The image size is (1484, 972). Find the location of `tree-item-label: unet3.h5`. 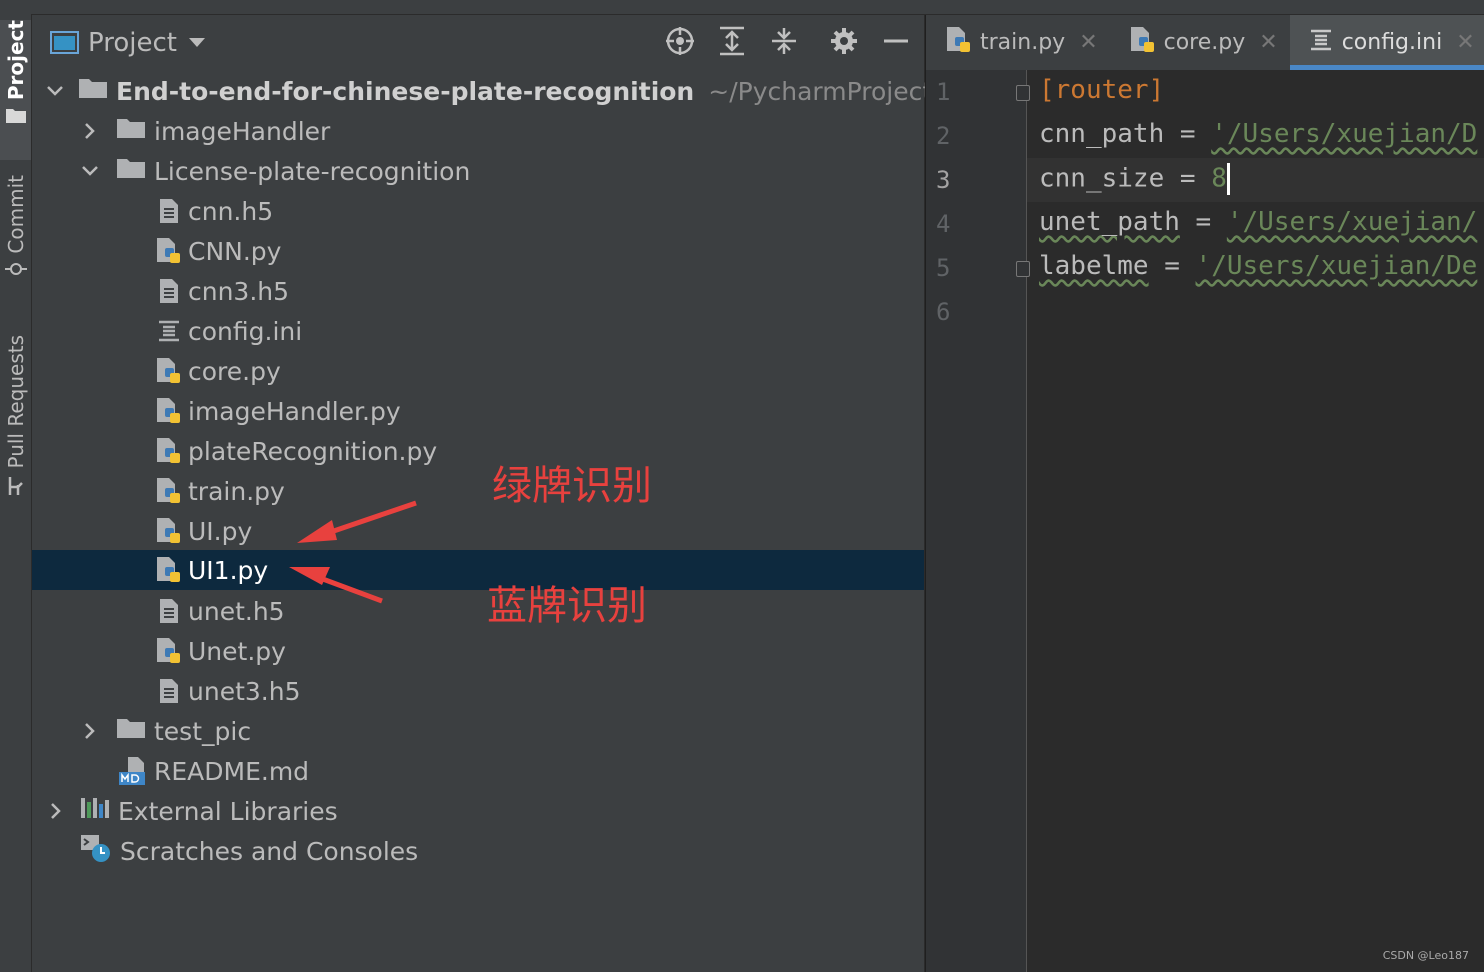

tree-item-label: unet3.h5 is located at coordinates (244, 691).